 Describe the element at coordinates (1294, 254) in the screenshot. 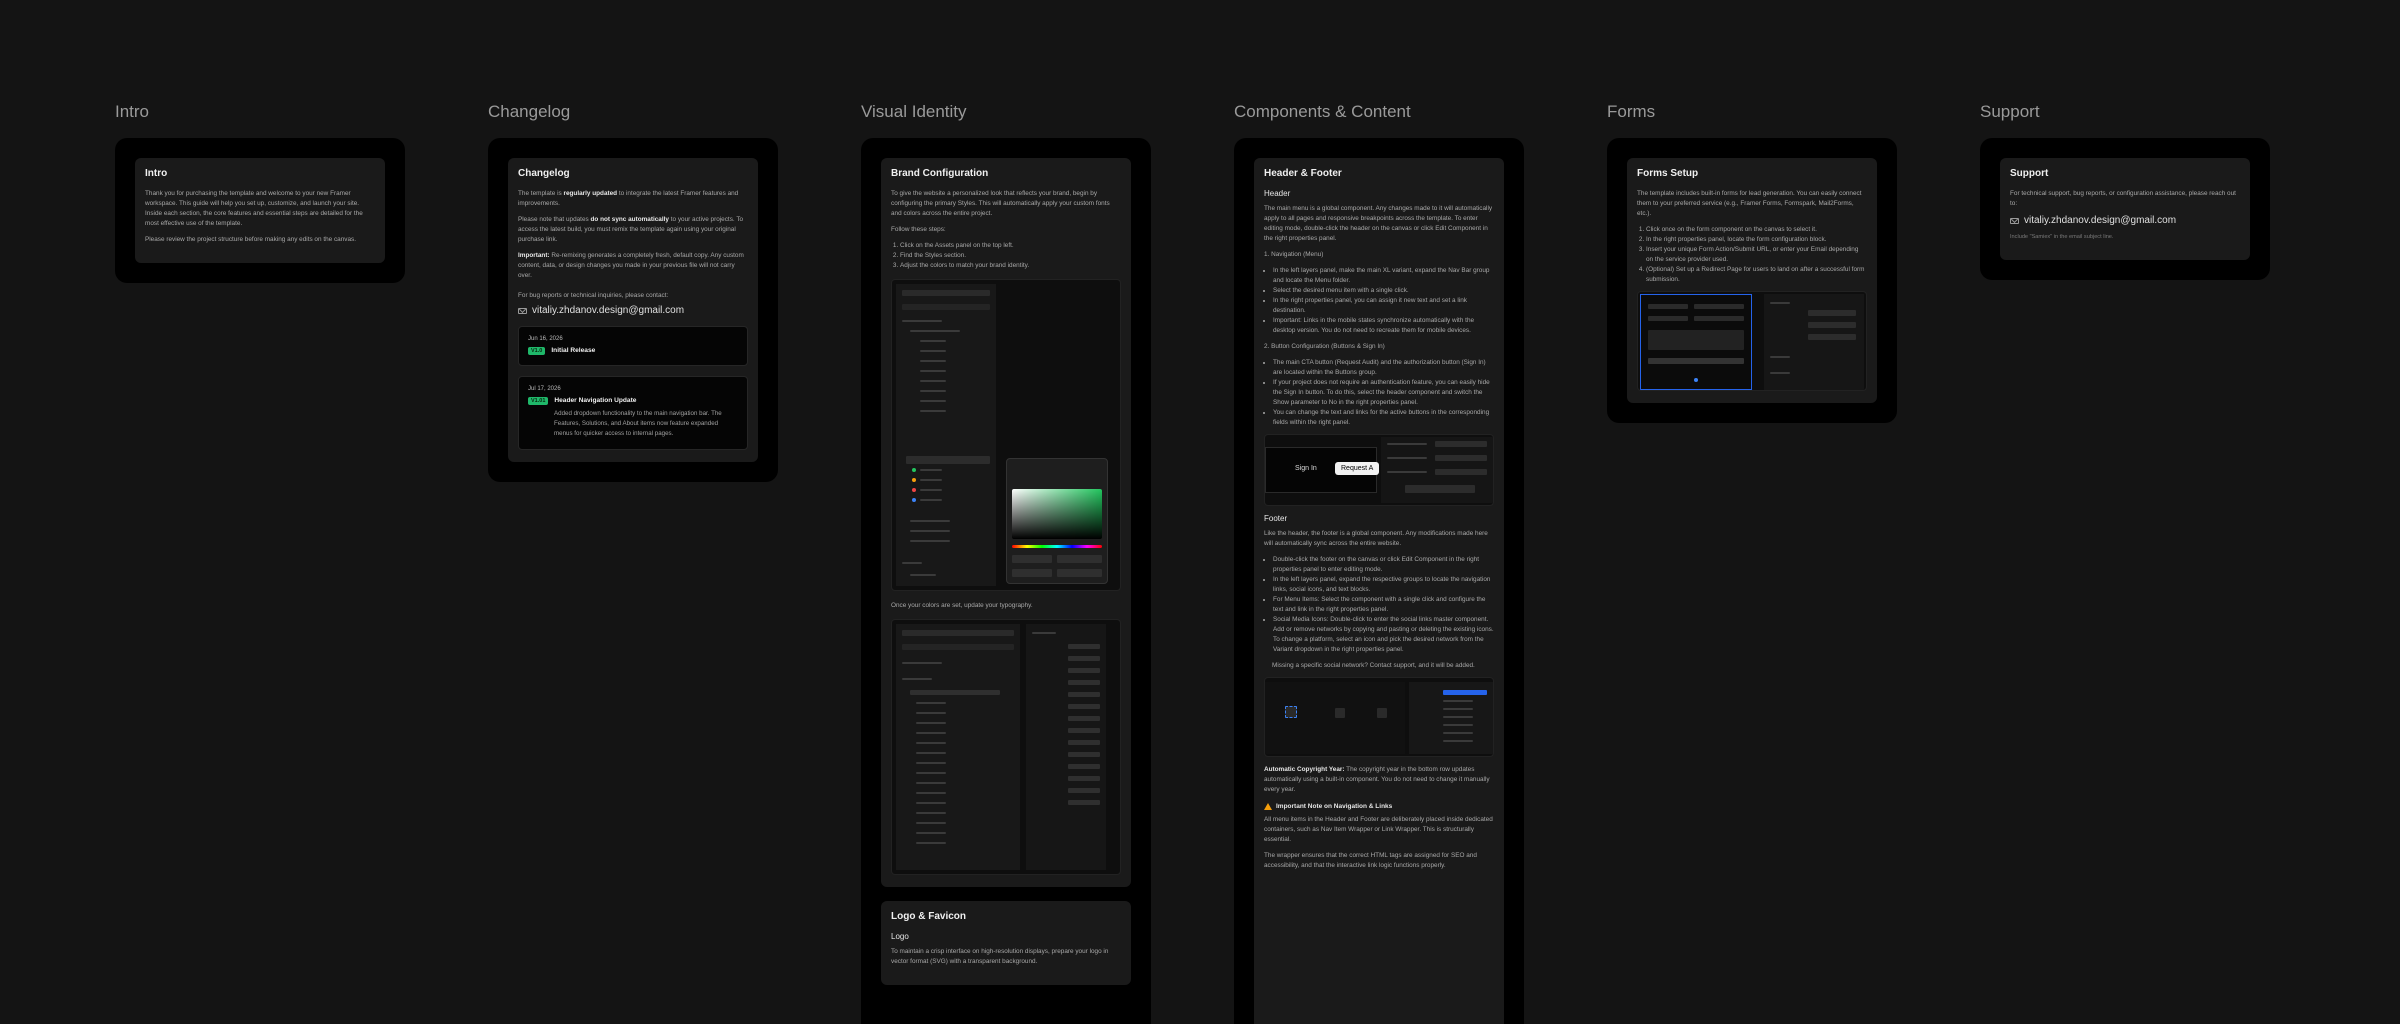

I see `navigation-heading: 1. Navigation (Menu)` at that location.